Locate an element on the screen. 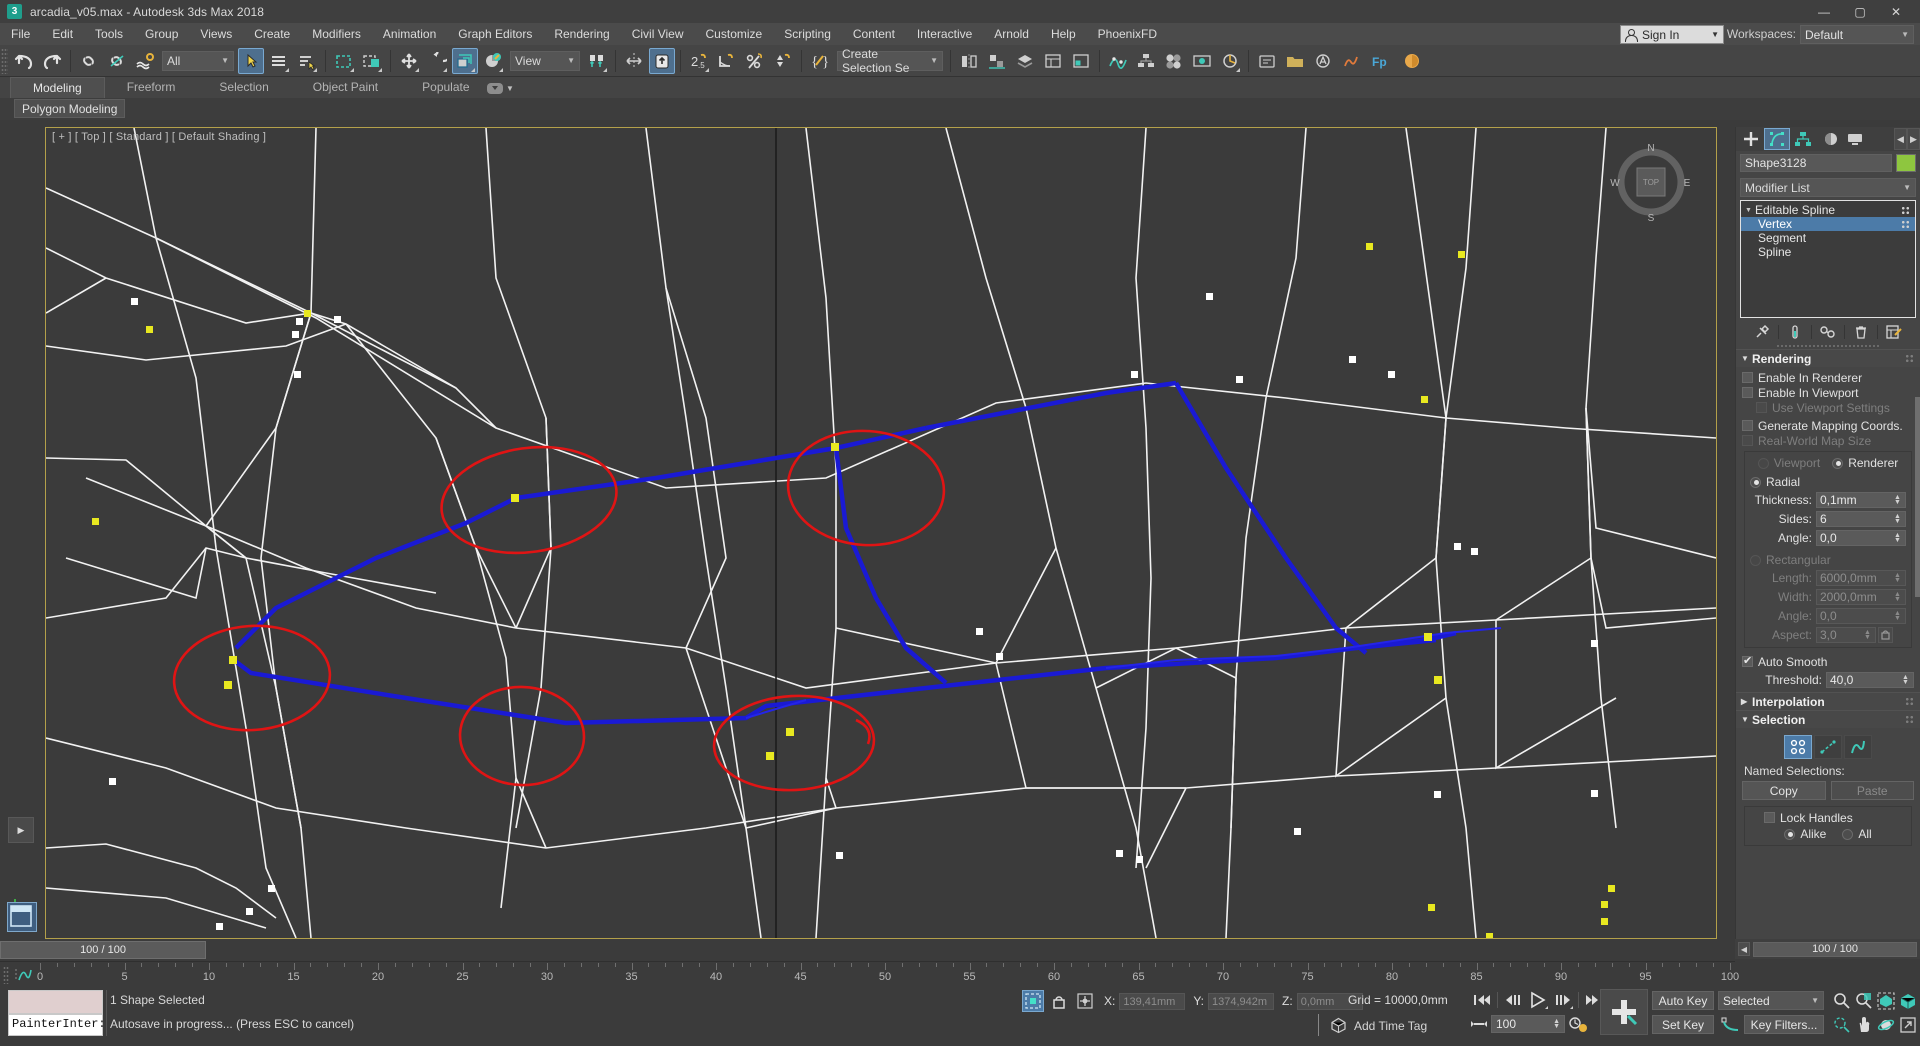  mirror-button is located at coordinates (634, 61).